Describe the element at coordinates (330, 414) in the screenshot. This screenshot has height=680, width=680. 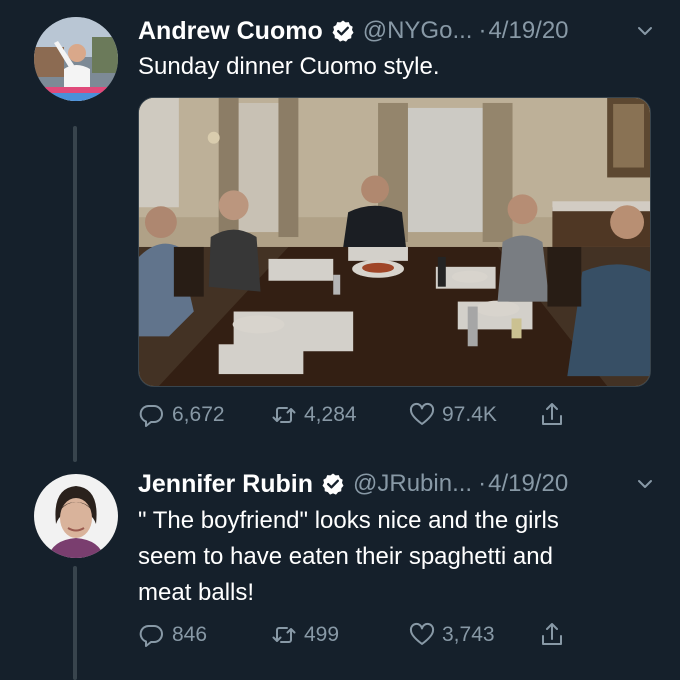
I see `retweet-count: 4,284` at that location.